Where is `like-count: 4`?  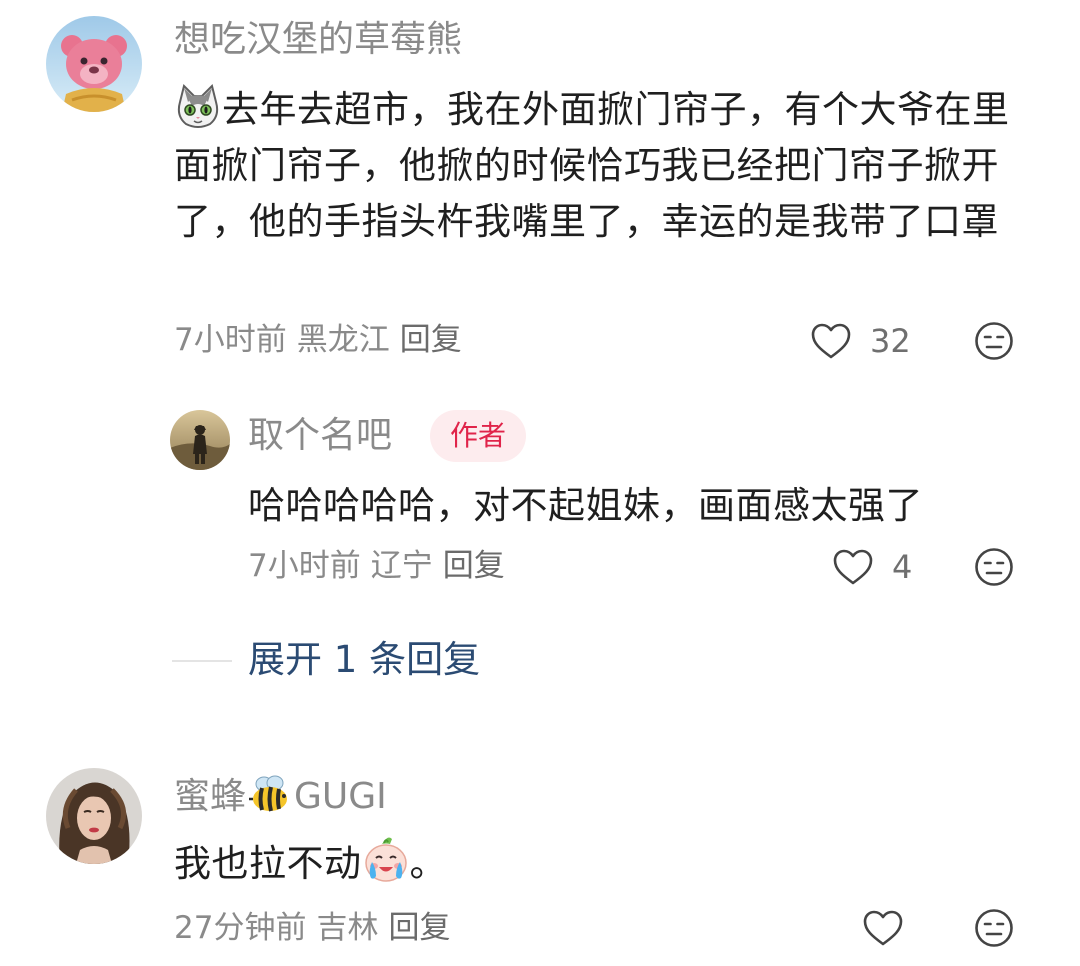 like-count: 4 is located at coordinates (902, 567).